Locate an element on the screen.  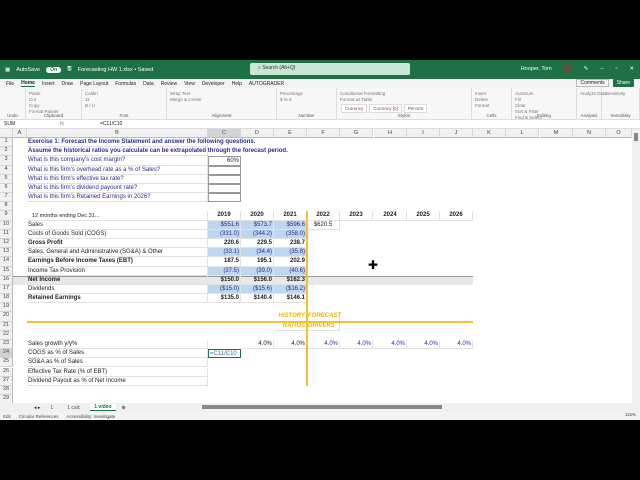
row-header-14: 14 is located at coordinates (6, 262).